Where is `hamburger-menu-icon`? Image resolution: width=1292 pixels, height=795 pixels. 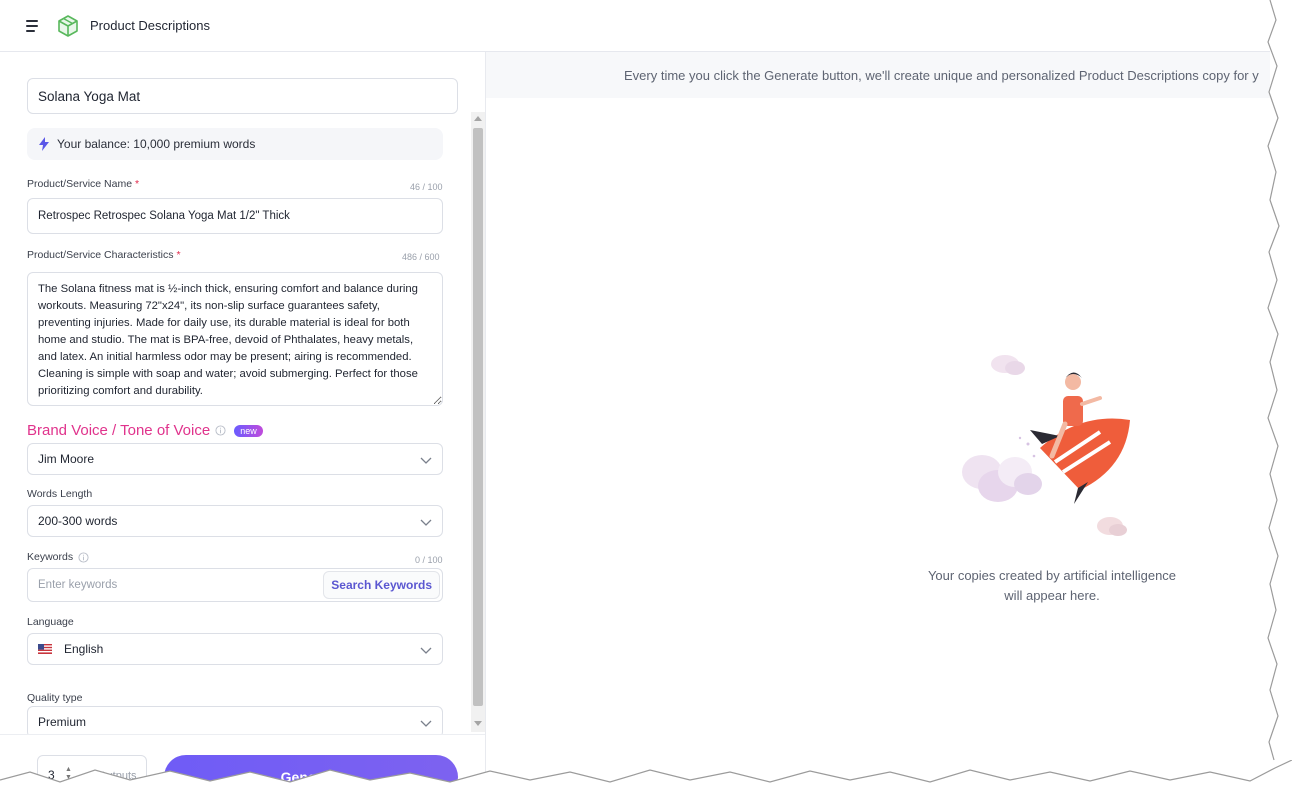 hamburger-menu-icon is located at coordinates (34, 25).